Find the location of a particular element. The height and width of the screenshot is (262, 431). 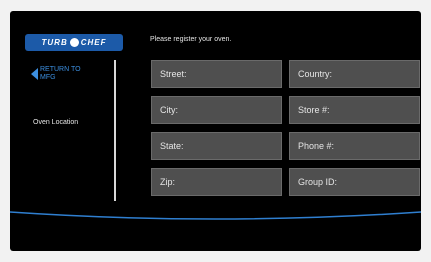

city-field: City: is located at coordinates (216, 110).